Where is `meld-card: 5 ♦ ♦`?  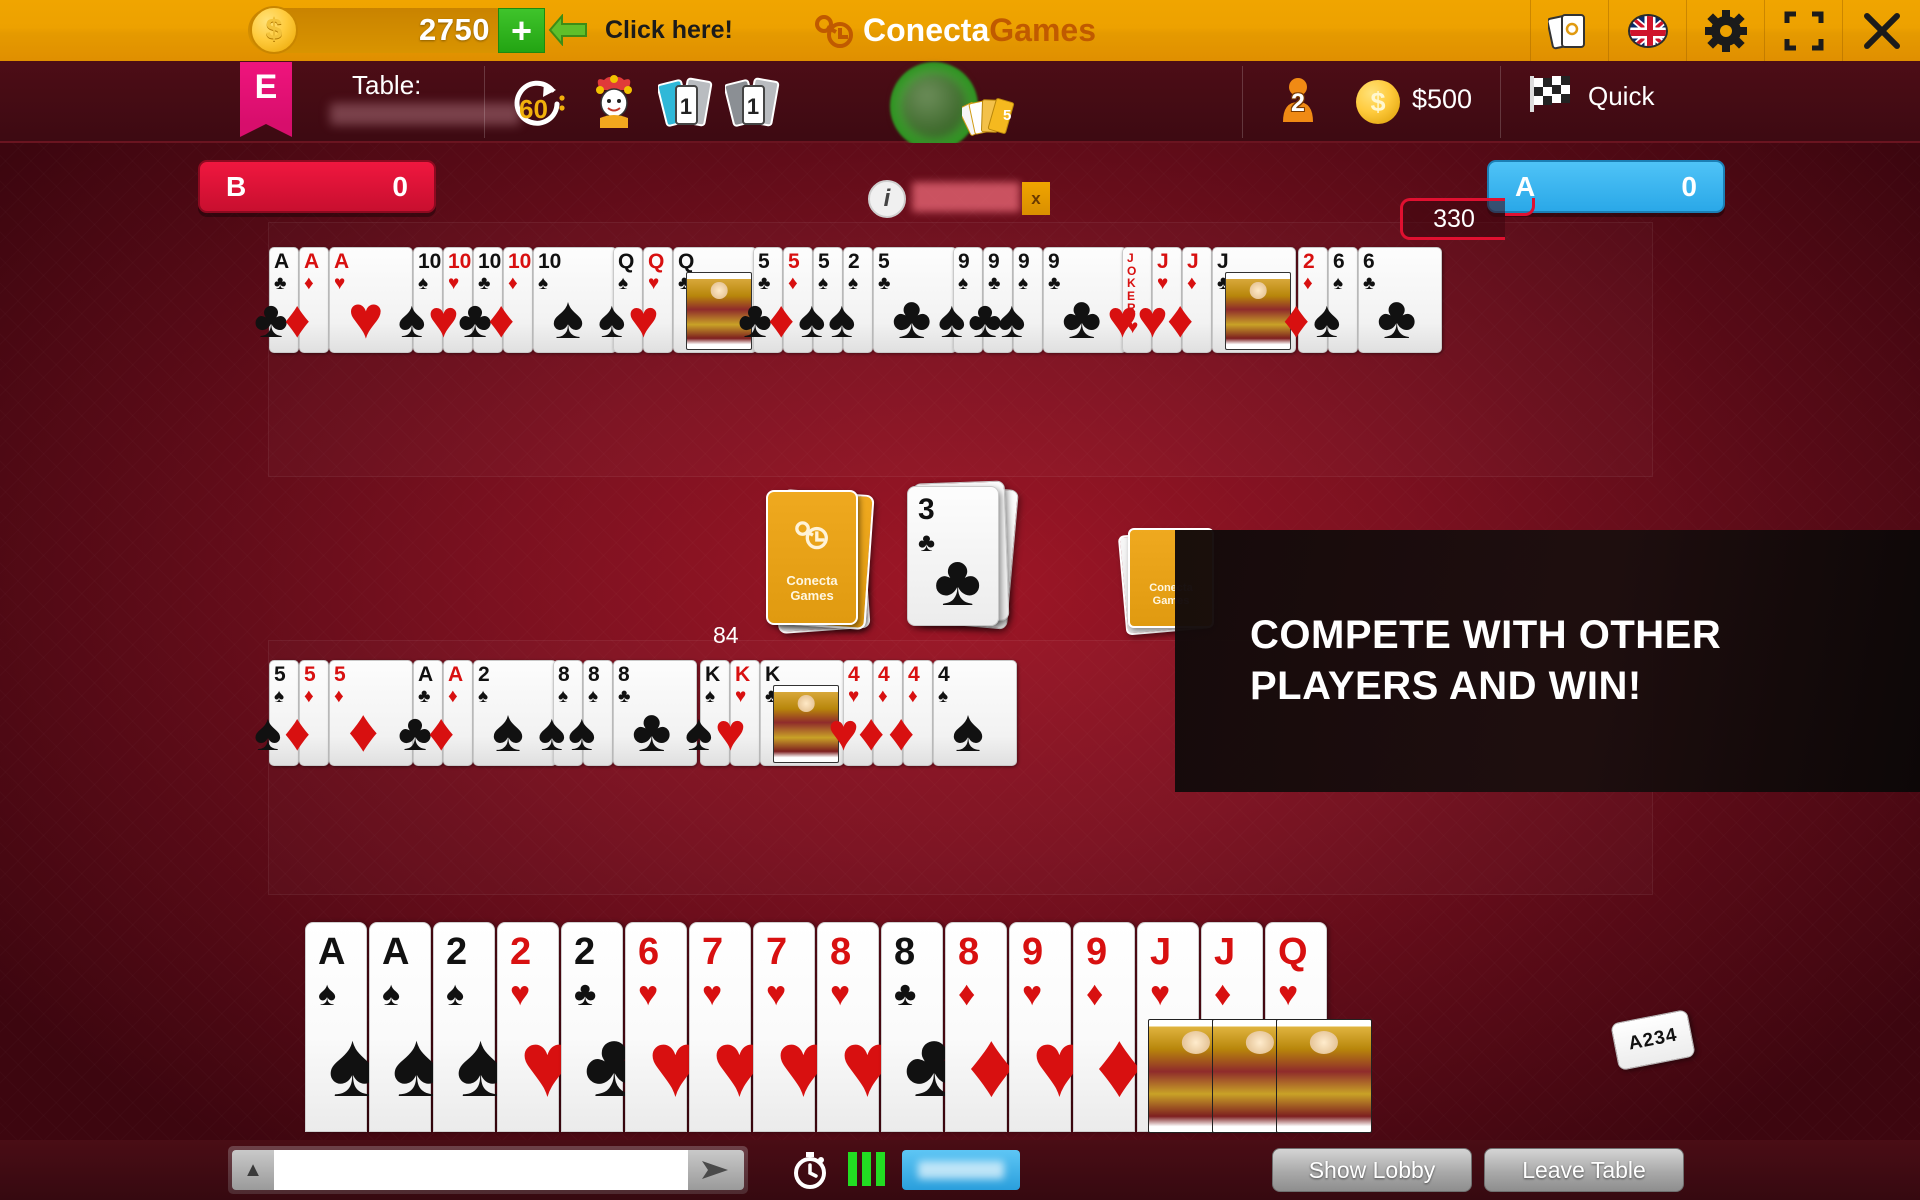 meld-card: 5 ♦ ♦ is located at coordinates (306, 713).